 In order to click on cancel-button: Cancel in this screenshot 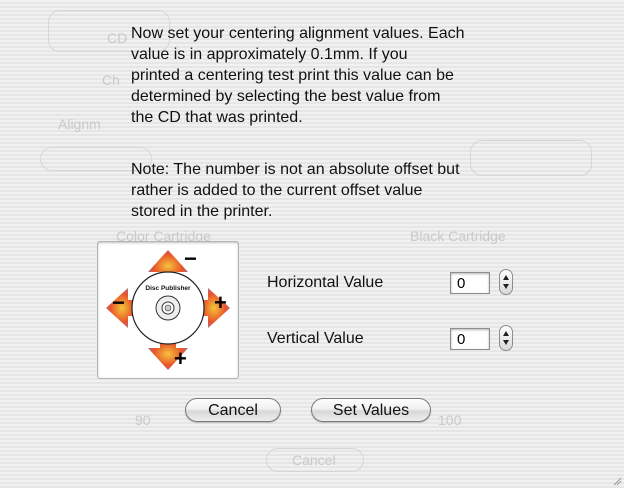, I will do `click(233, 410)`.